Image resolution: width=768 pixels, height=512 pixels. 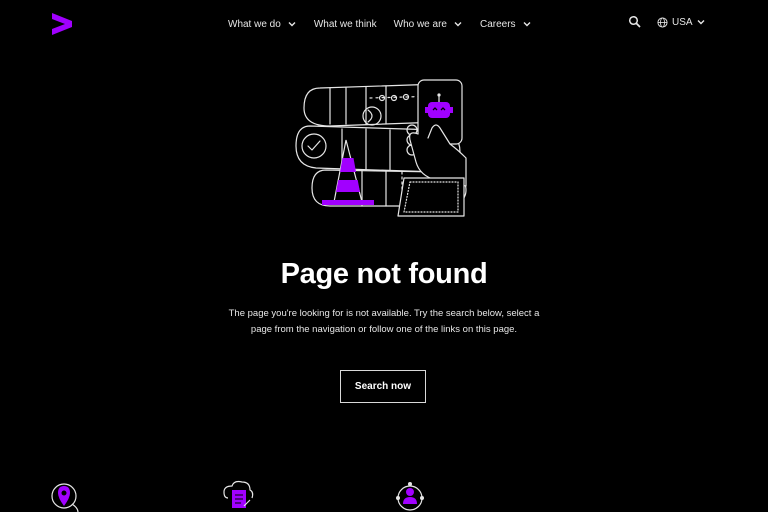 I want to click on person-network-icon, so click(x=410, y=496).